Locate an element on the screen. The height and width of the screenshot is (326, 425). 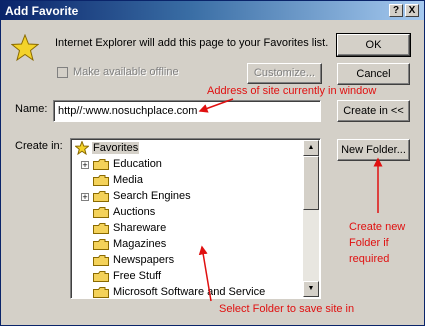
arrow-to-name-field is located at coordinates (216, 105).